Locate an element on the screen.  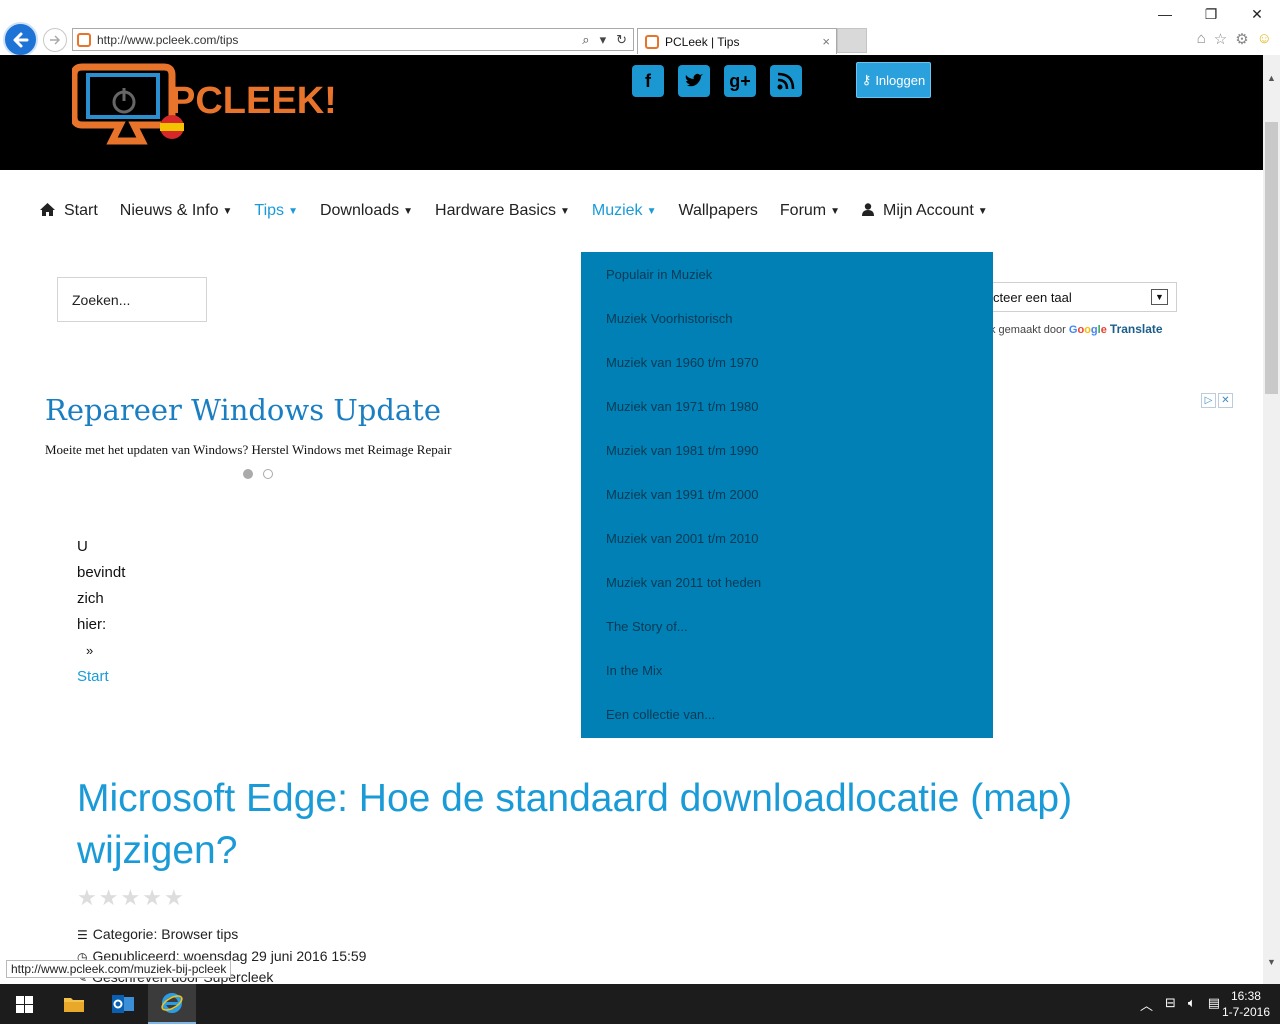
scroll-thumb is located at coordinates (1271, 258).